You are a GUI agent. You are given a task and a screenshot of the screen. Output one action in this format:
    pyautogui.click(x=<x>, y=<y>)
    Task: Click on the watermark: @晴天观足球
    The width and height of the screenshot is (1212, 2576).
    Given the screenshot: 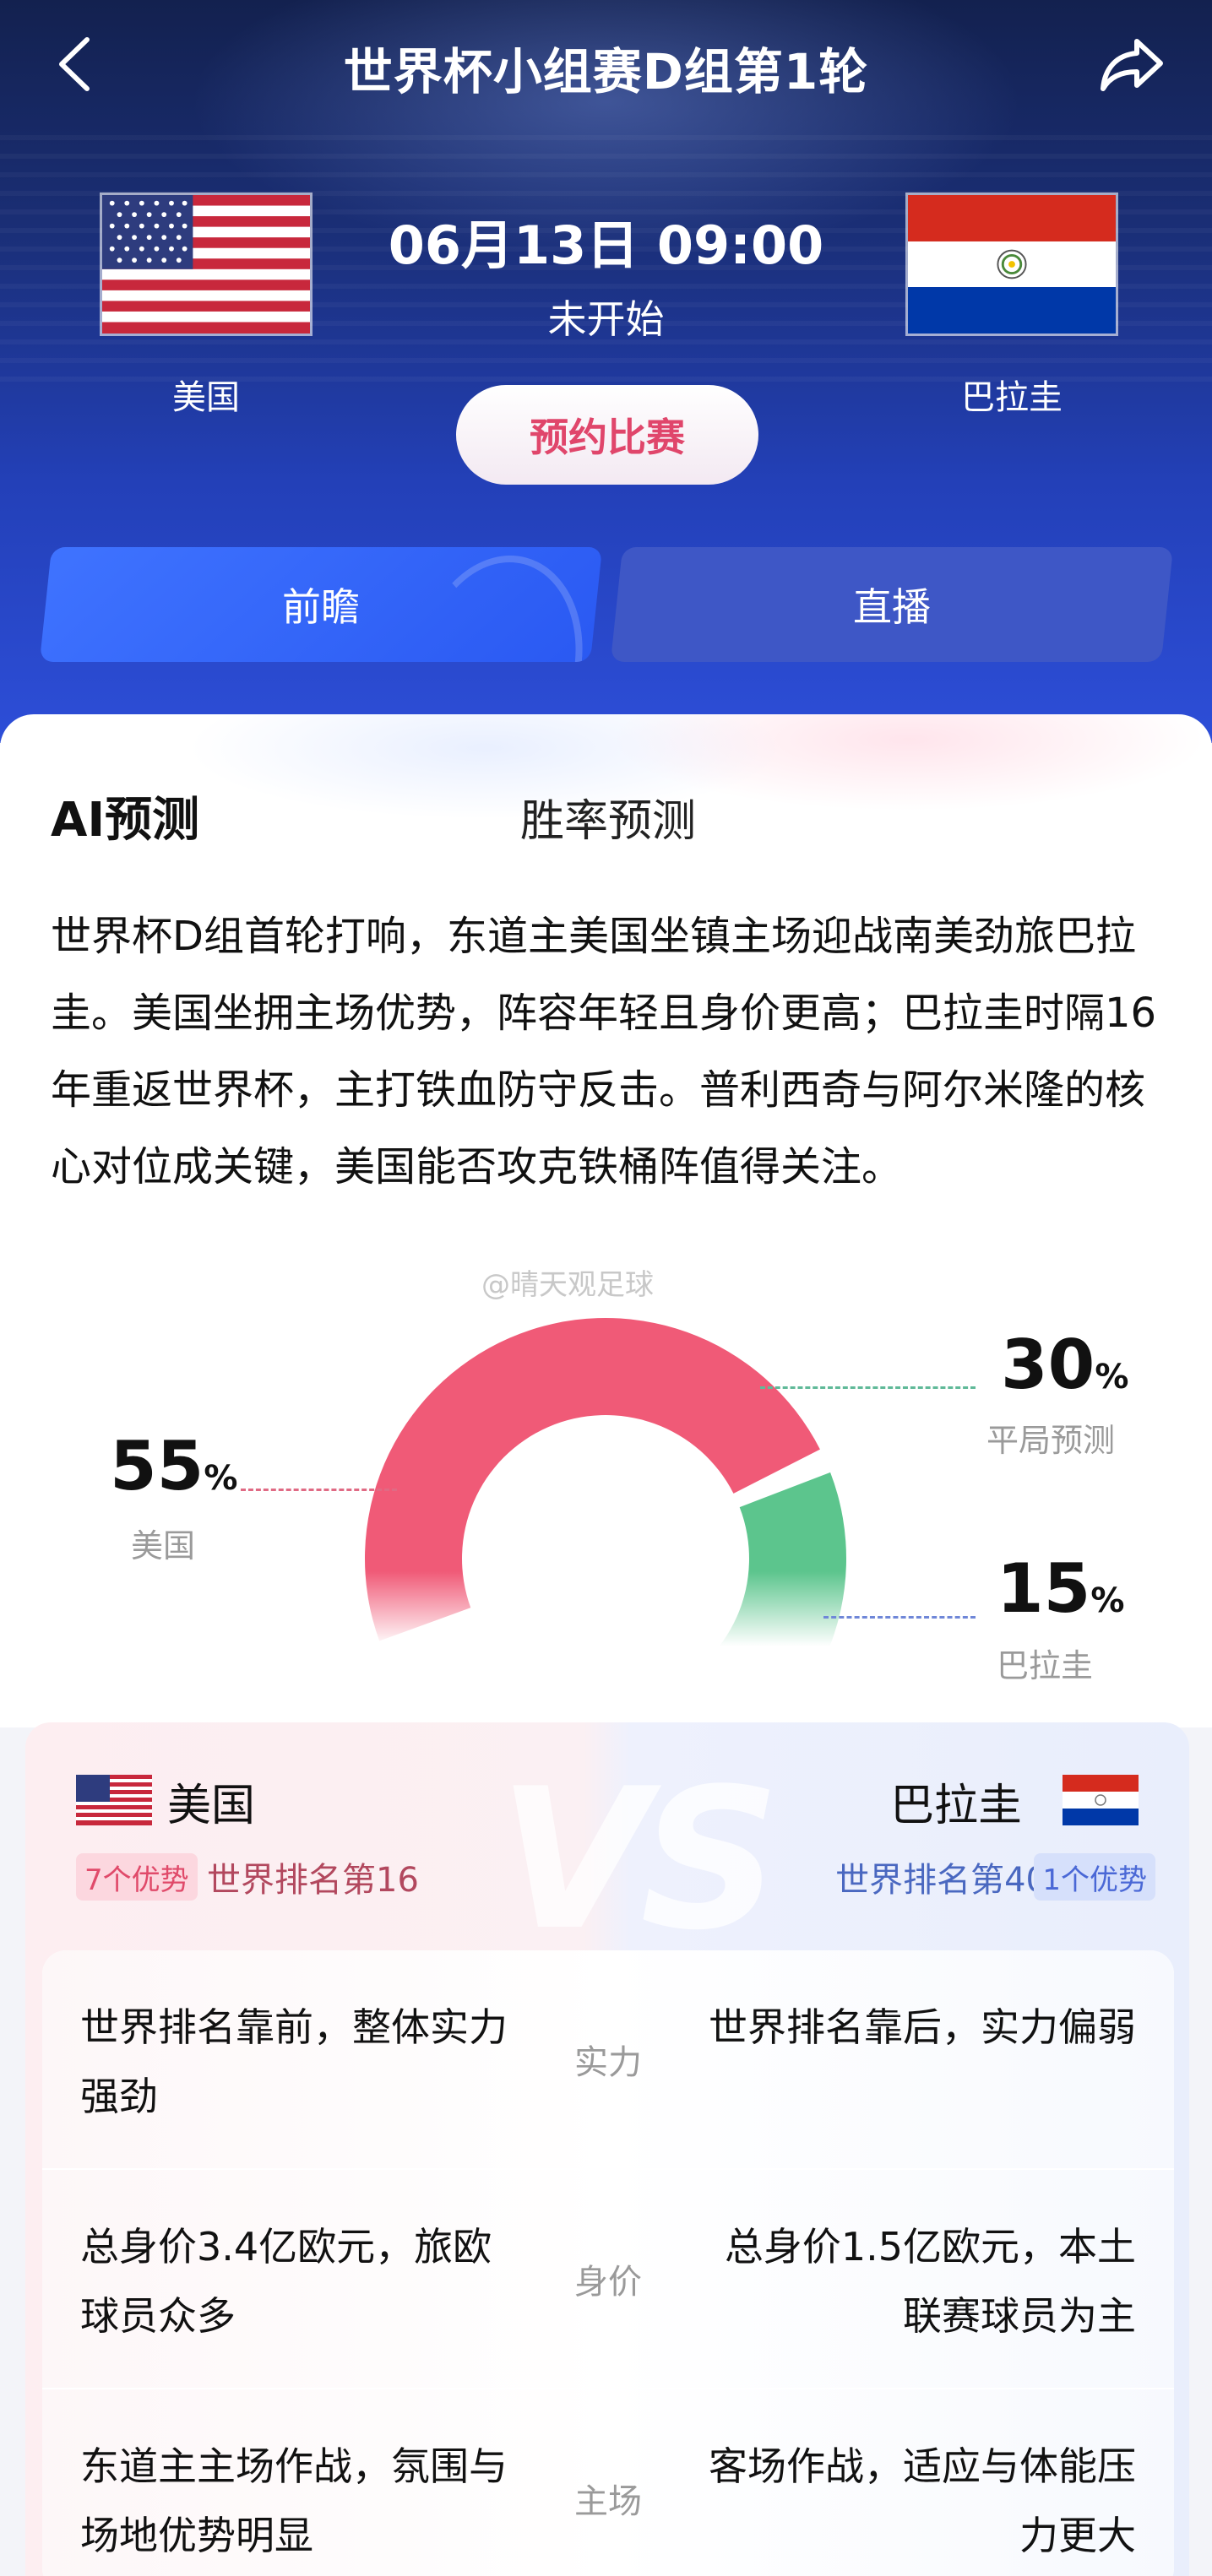 What is the action you would take?
    pyautogui.click(x=567, y=1285)
    